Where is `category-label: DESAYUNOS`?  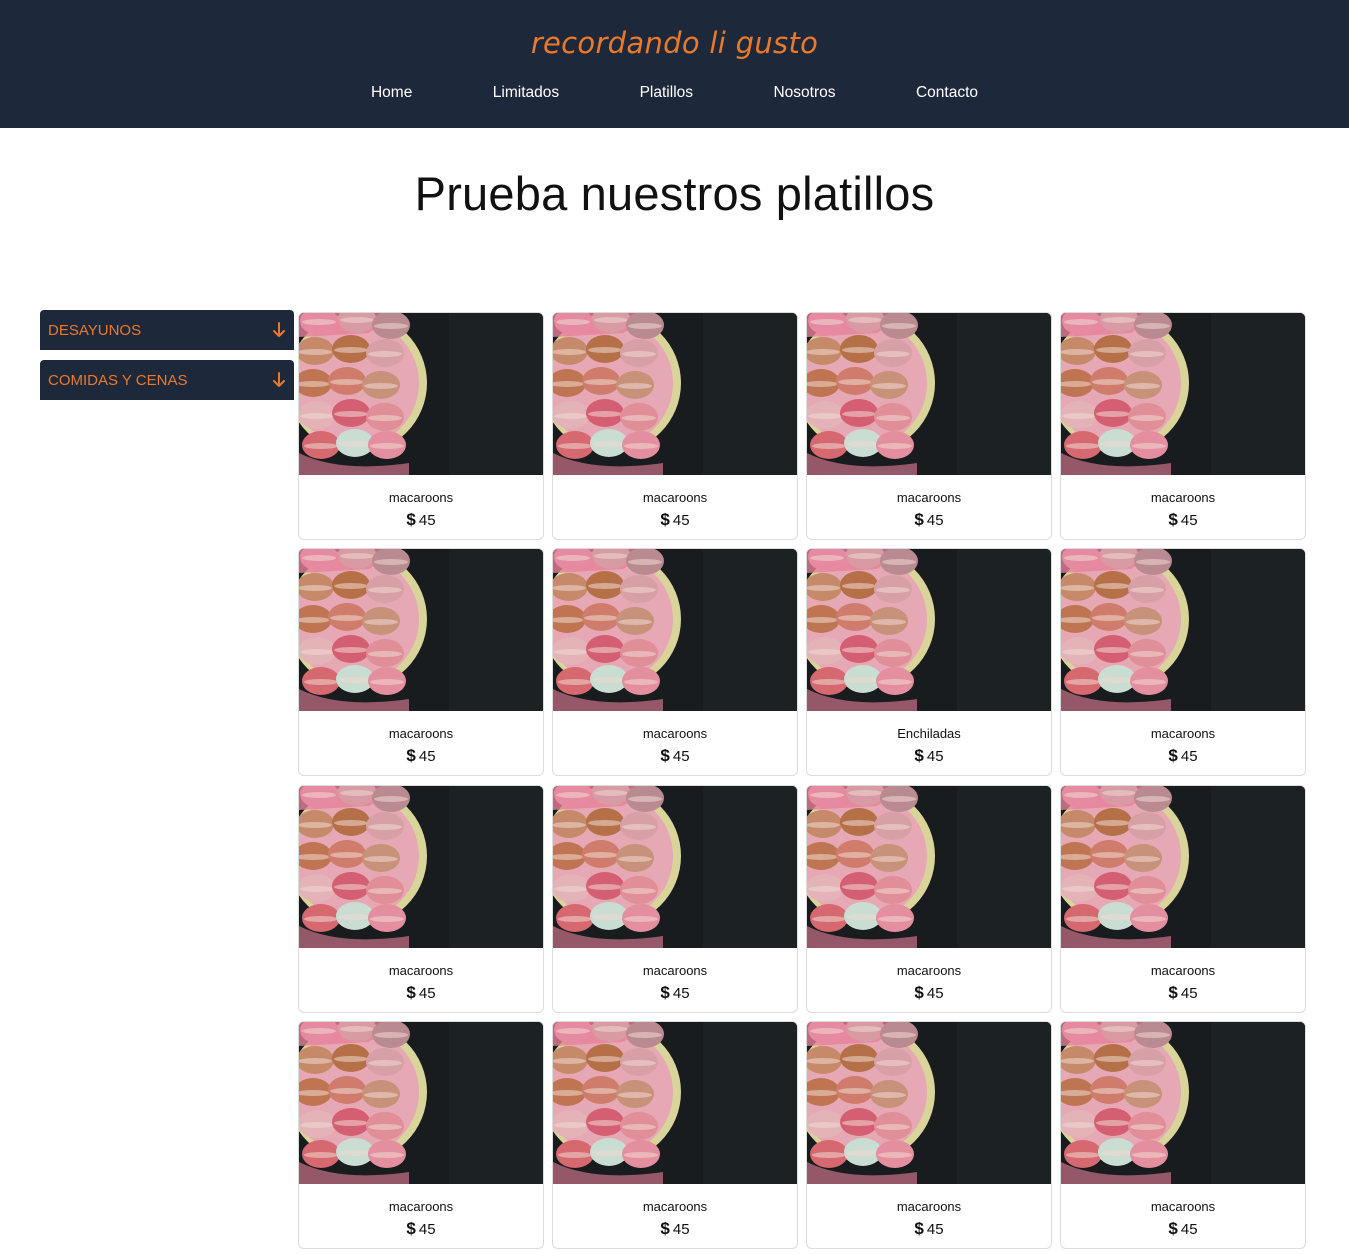
category-label: DESAYUNOS is located at coordinates (95, 330).